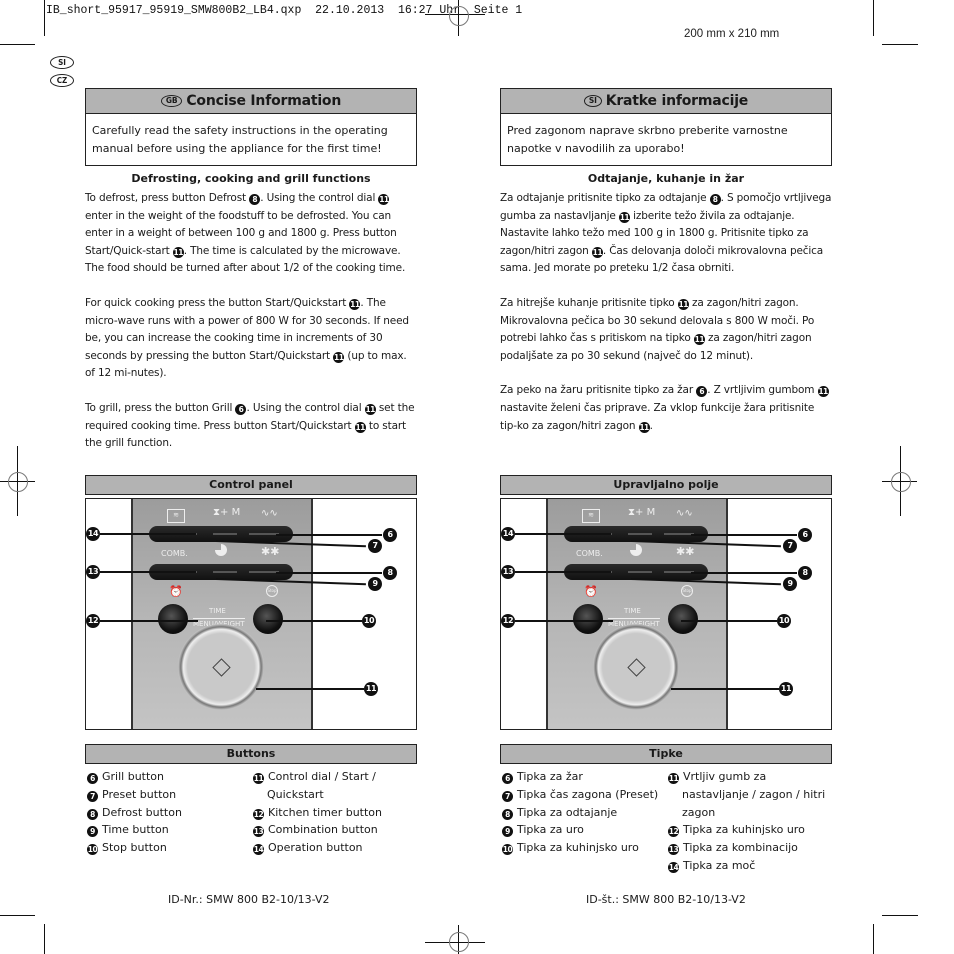 This screenshot has height=954, width=954. Describe the element at coordinates (135, 830) in the screenshot. I see `legend-label: Time button` at that location.